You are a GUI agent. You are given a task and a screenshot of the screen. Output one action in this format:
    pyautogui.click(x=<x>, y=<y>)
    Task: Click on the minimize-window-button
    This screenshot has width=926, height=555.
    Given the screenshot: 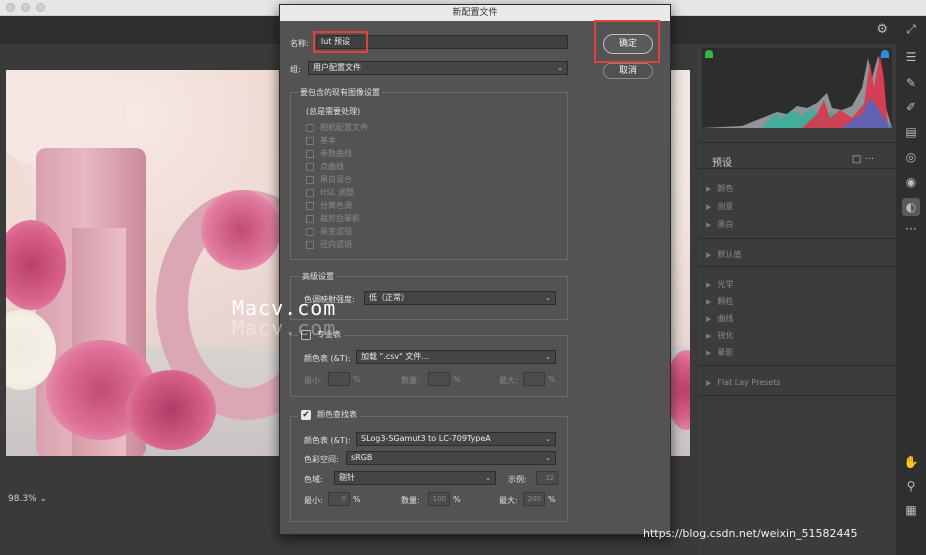 What is the action you would take?
    pyautogui.click(x=25, y=7)
    